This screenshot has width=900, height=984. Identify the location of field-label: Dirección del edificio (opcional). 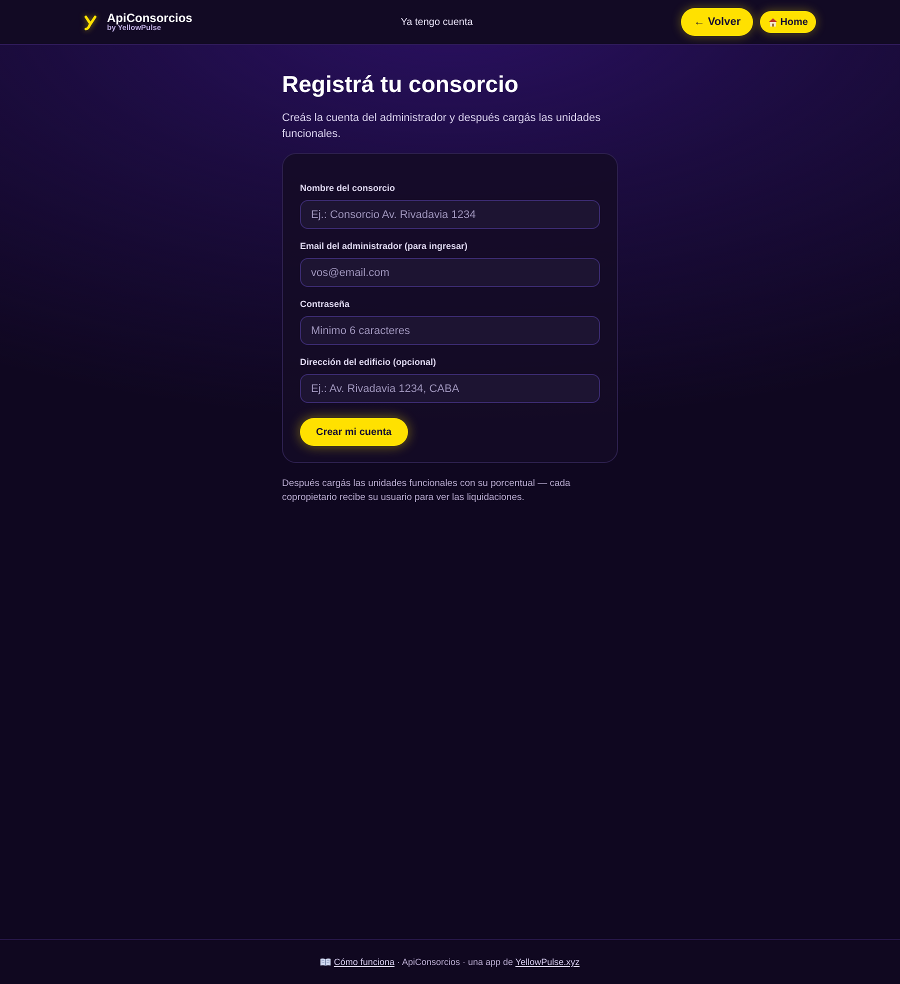
(369, 362).